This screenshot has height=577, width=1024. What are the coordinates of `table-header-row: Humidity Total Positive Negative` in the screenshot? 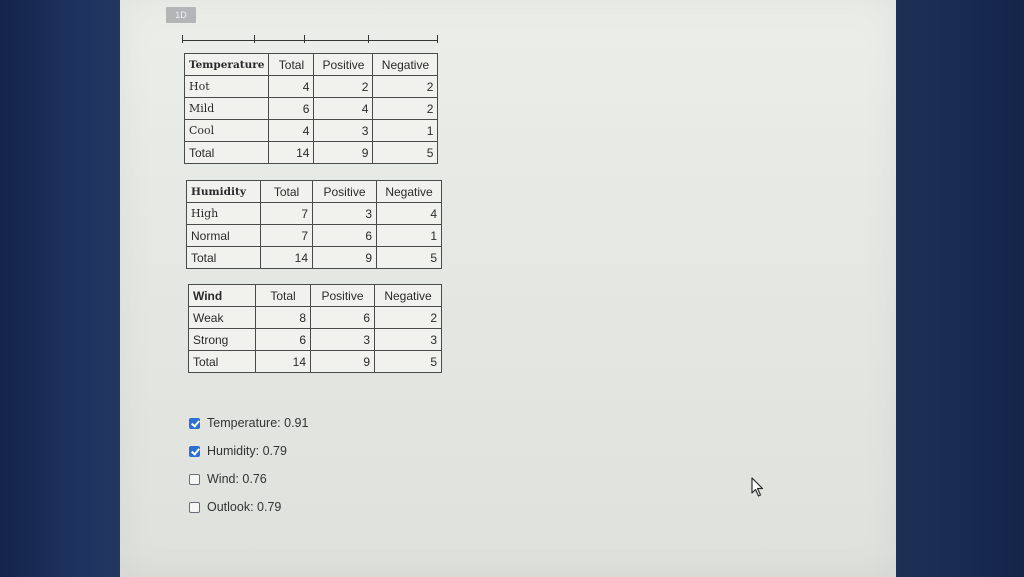 It's located at (314, 191).